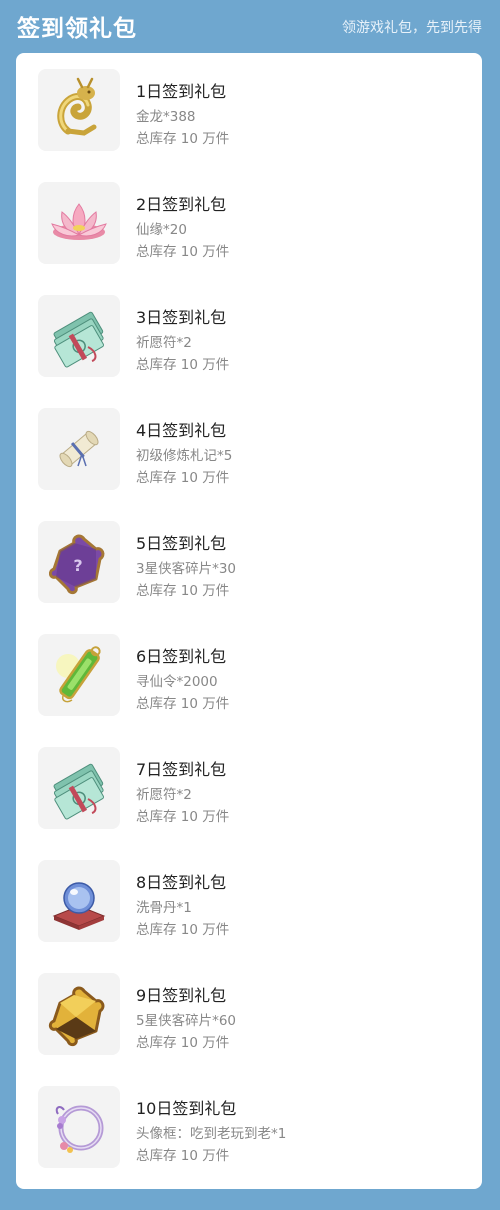 This screenshot has width=500, height=1210. What do you see at coordinates (249, 787) in the screenshot?
I see `gift-item-day-7: 7日签到礼包 祈愿符*2 总库存 10 万件` at bounding box center [249, 787].